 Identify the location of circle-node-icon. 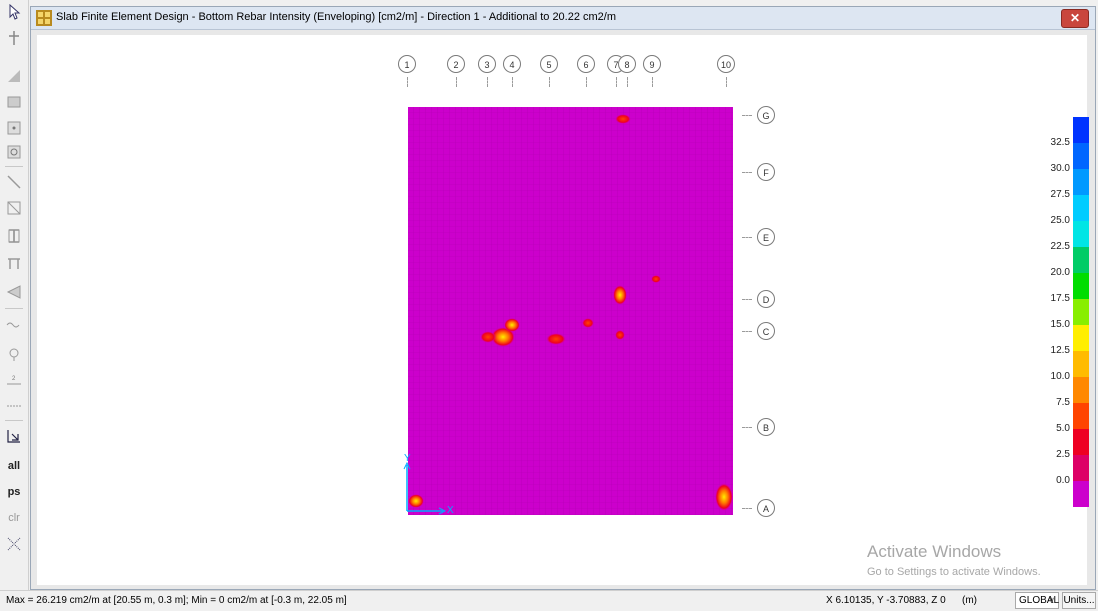
(14, 152).